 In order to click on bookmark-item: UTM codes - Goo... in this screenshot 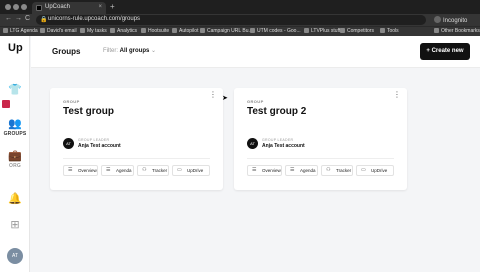, I will do `click(275, 31)`.